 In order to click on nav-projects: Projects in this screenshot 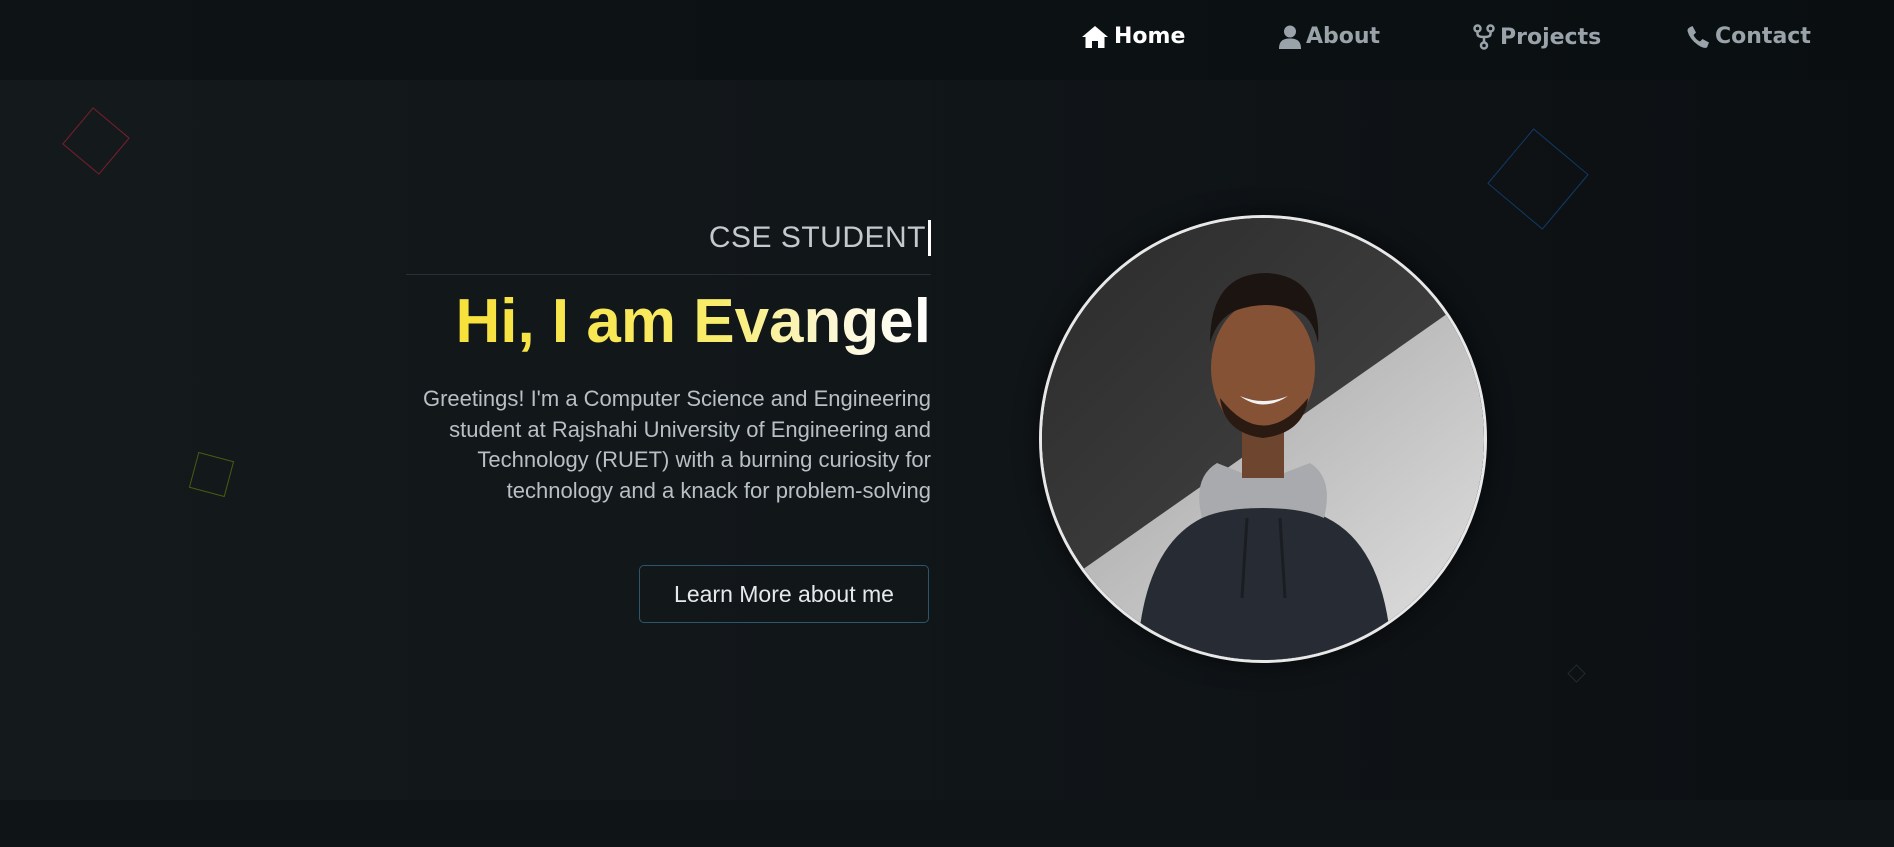, I will do `click(1537, 37)`.